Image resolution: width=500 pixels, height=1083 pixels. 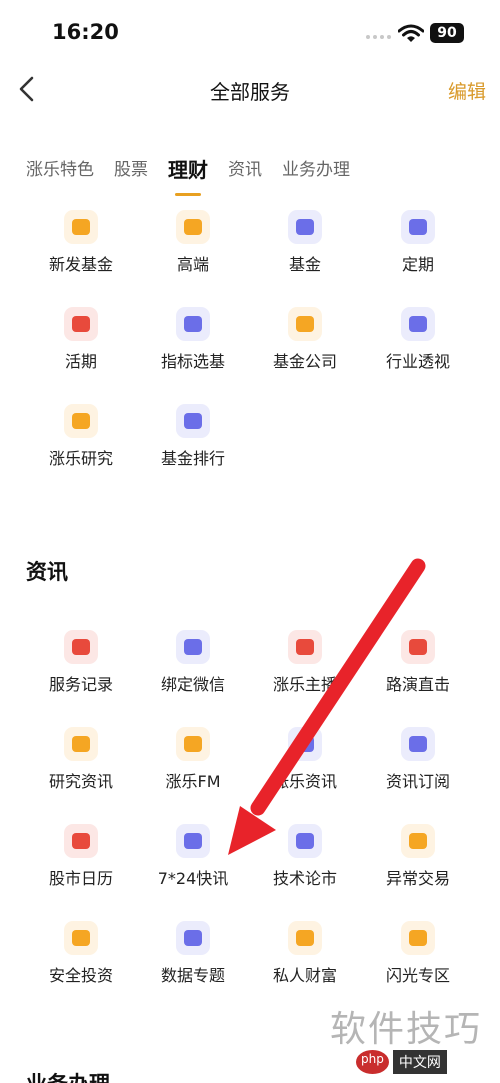 What do you see at coordinates (304, 878) in the screenshot?
I see `service-item-label: 技术论市` at bounding box center [304, 878].